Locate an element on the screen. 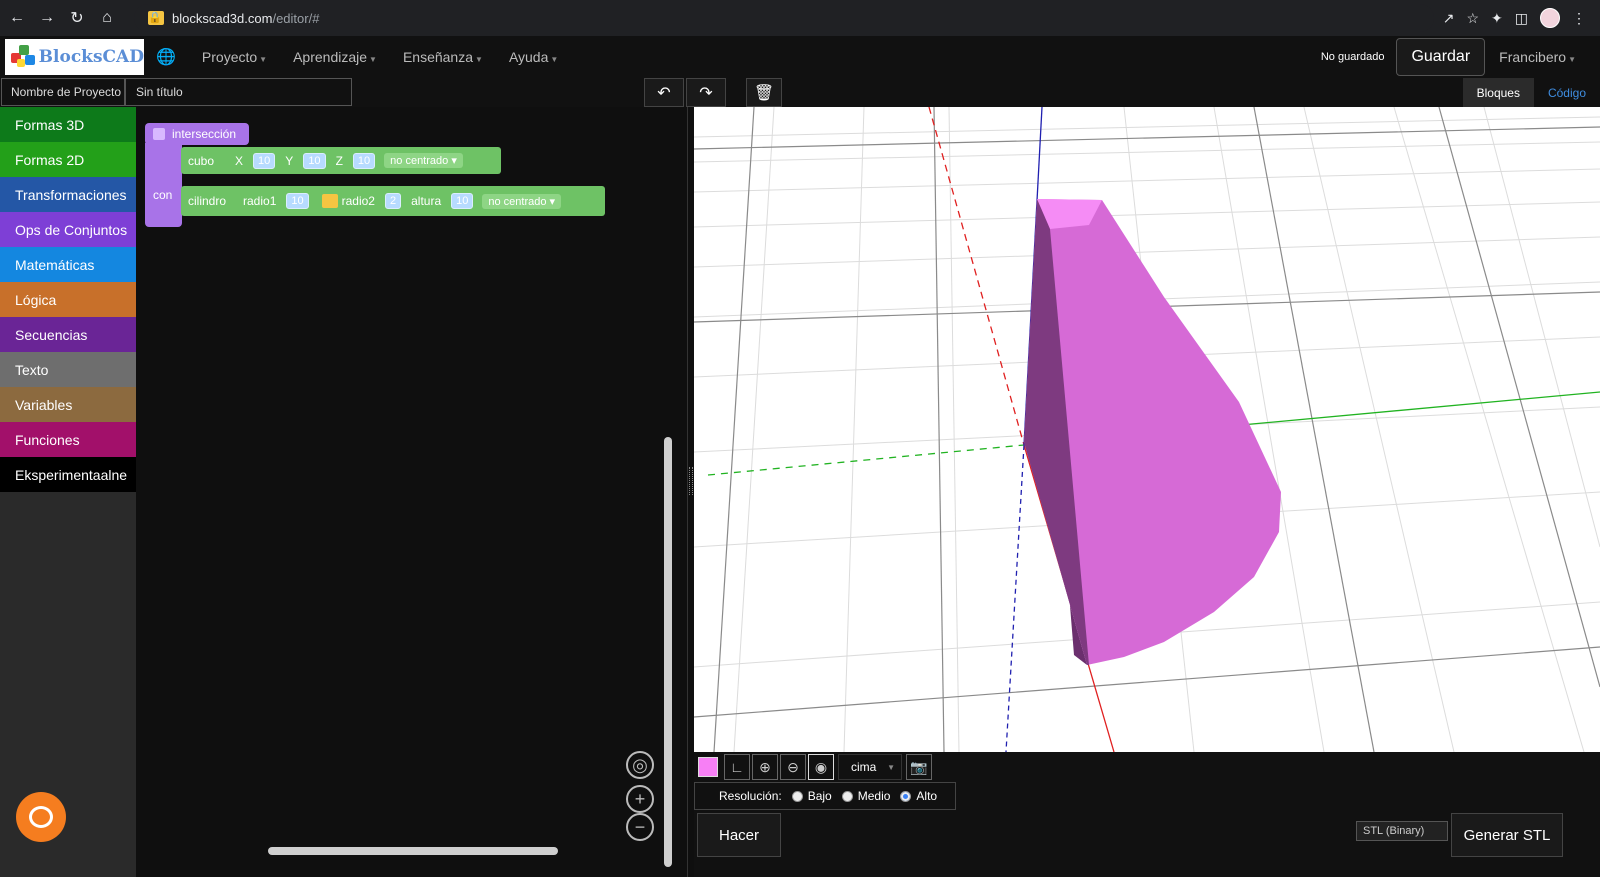 The image size is (1600, 877). delete-button: 🗑 is located at coordinates (764, 92).